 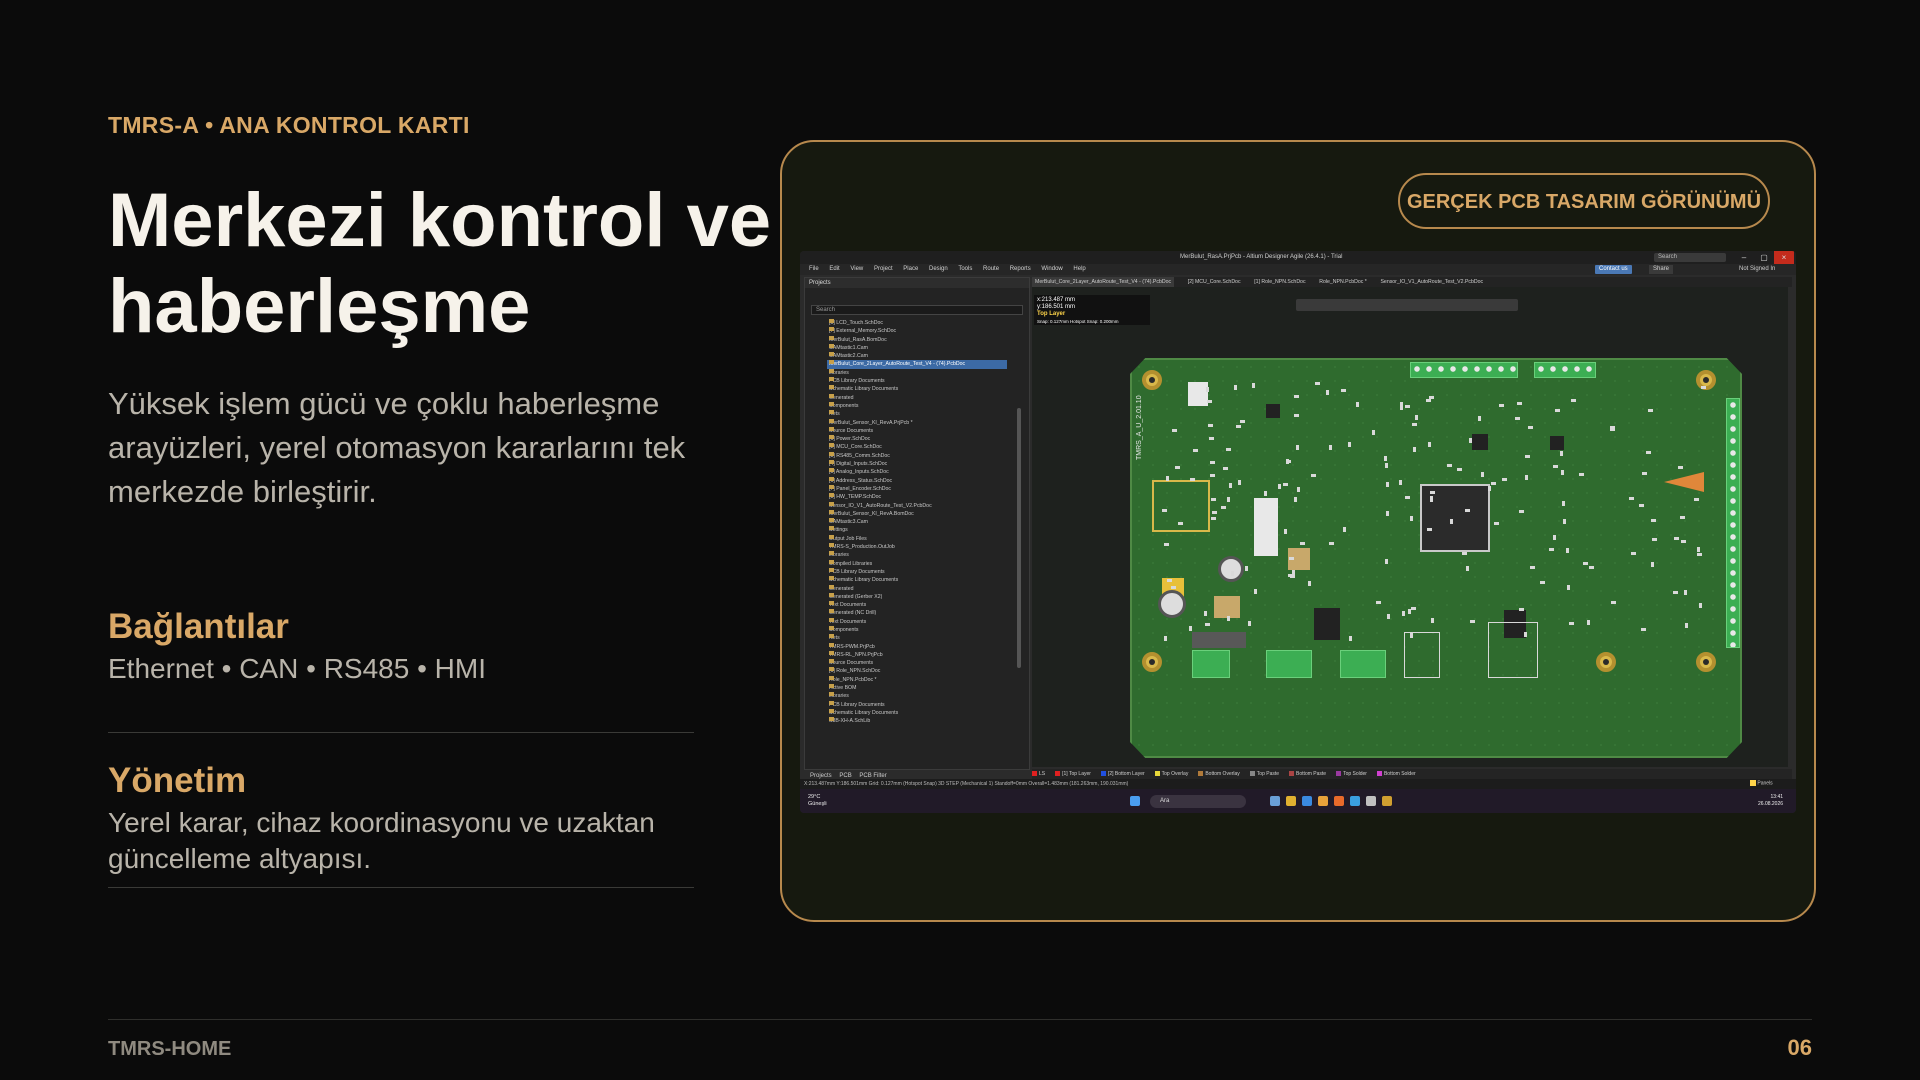 I want to click on layer-tab: Bottom Solder, so click(x=1396, y=774).